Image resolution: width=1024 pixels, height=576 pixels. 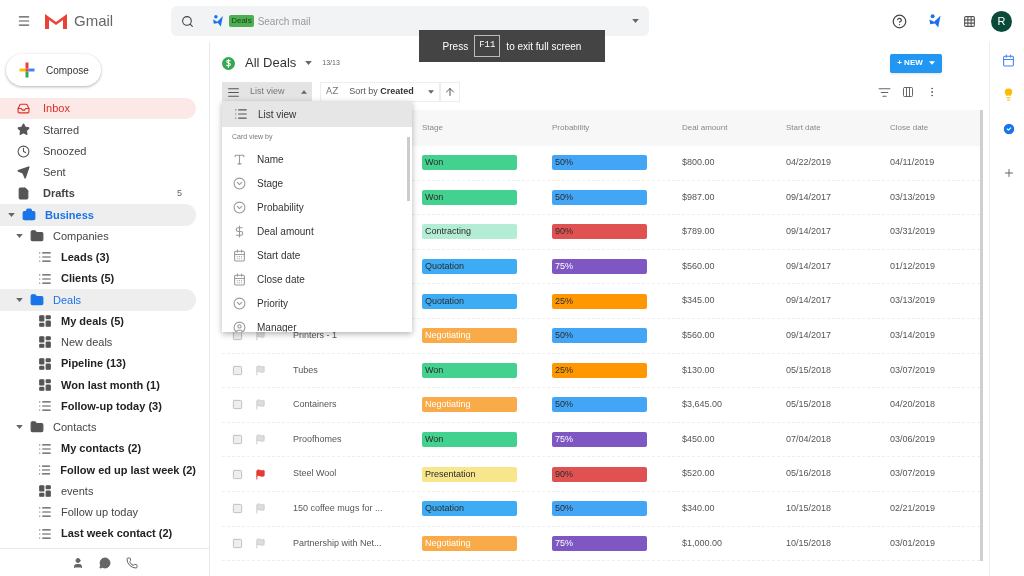 I want to click on deal-name: Containers, so click(x=315, y=405).